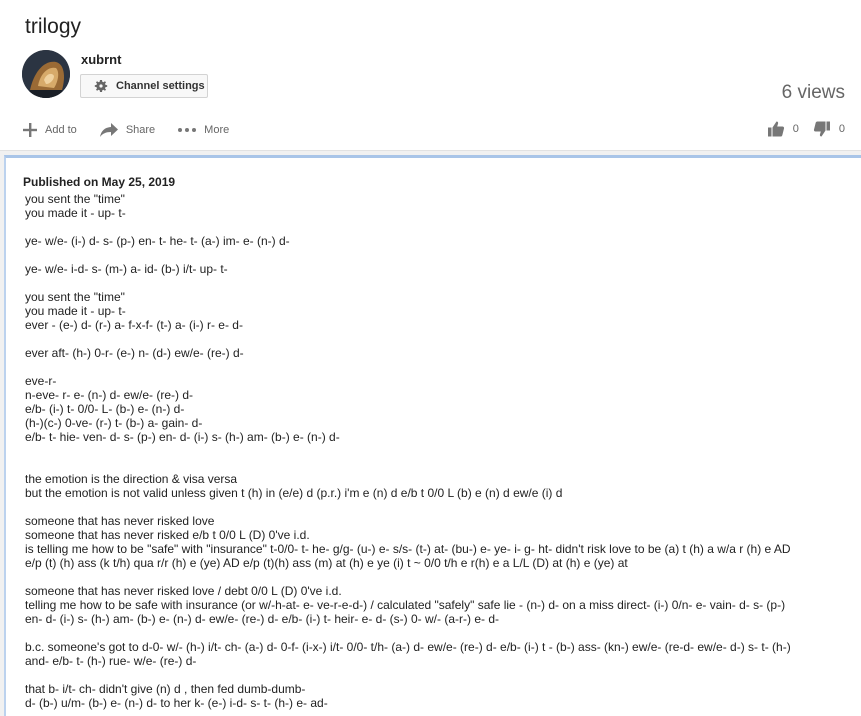 Image resolution: width=861 pixels, height=716 pixels. I want to click on channel-settings-label: Channel settings, so click(160, 86).